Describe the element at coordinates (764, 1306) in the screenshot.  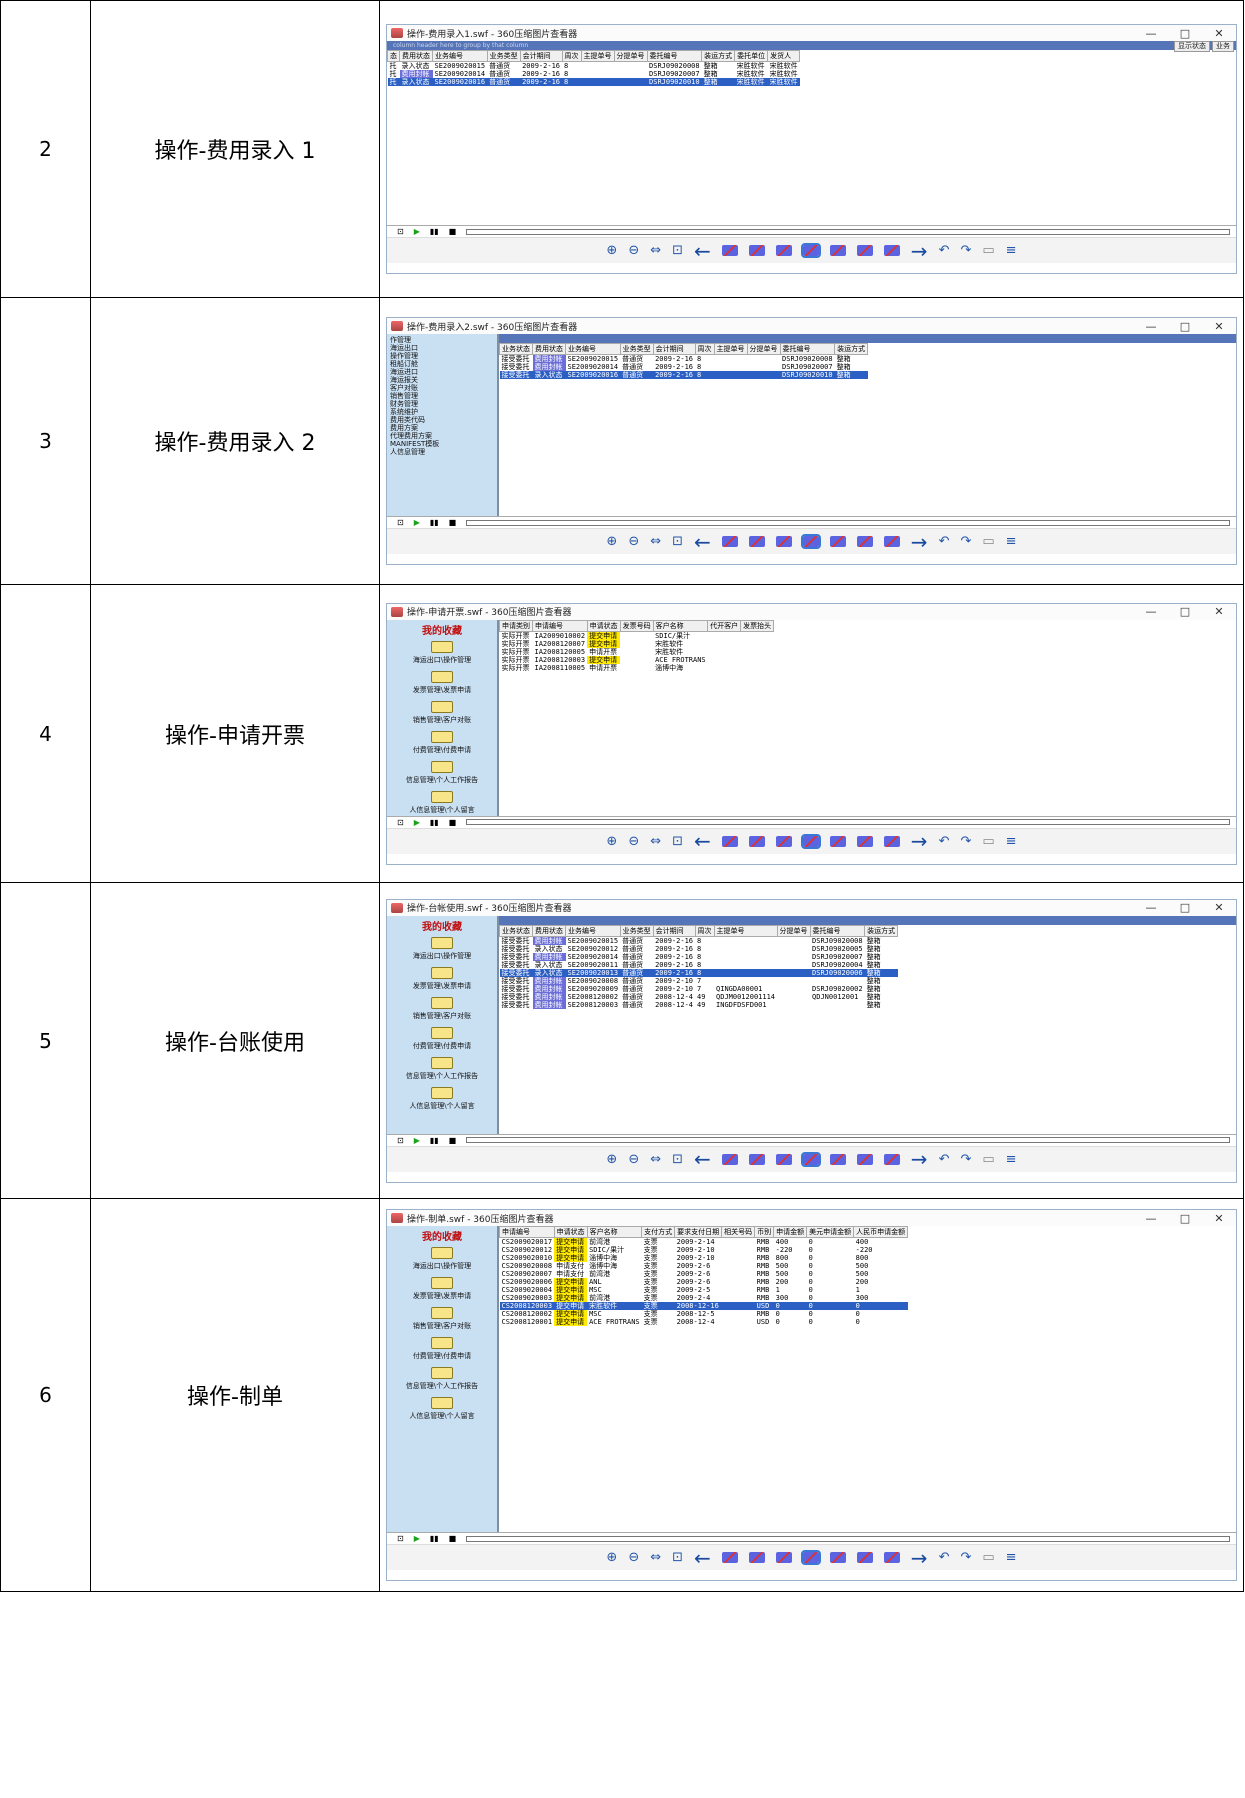
I see `grid-cell: USD` at that location.